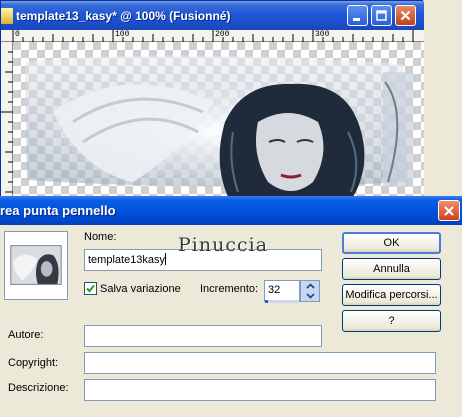 The width and height of the screenshot is (462, 417). What do you see at coordinates (391, 321) in the screenshot?
I see `help-button: ?` at bounding box center [391, 321].